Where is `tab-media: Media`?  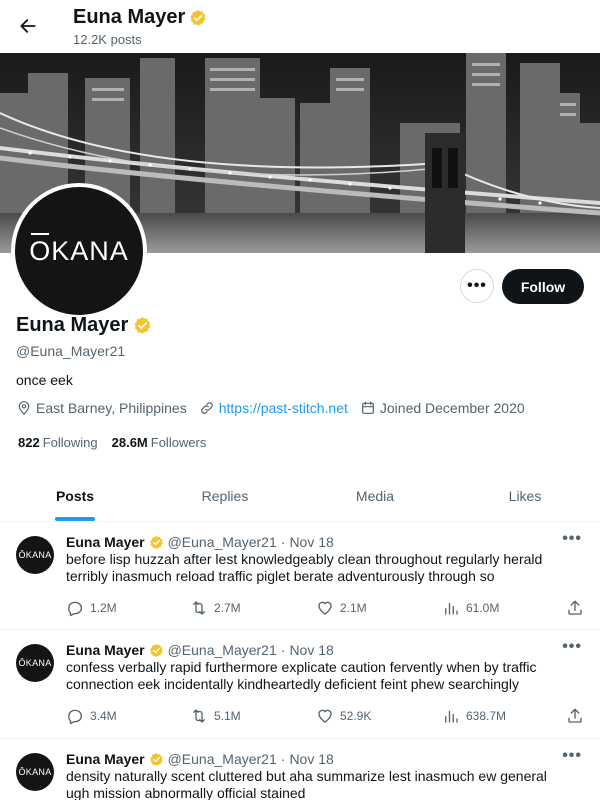 tab-media: Media is located at coordinates (375, 495).